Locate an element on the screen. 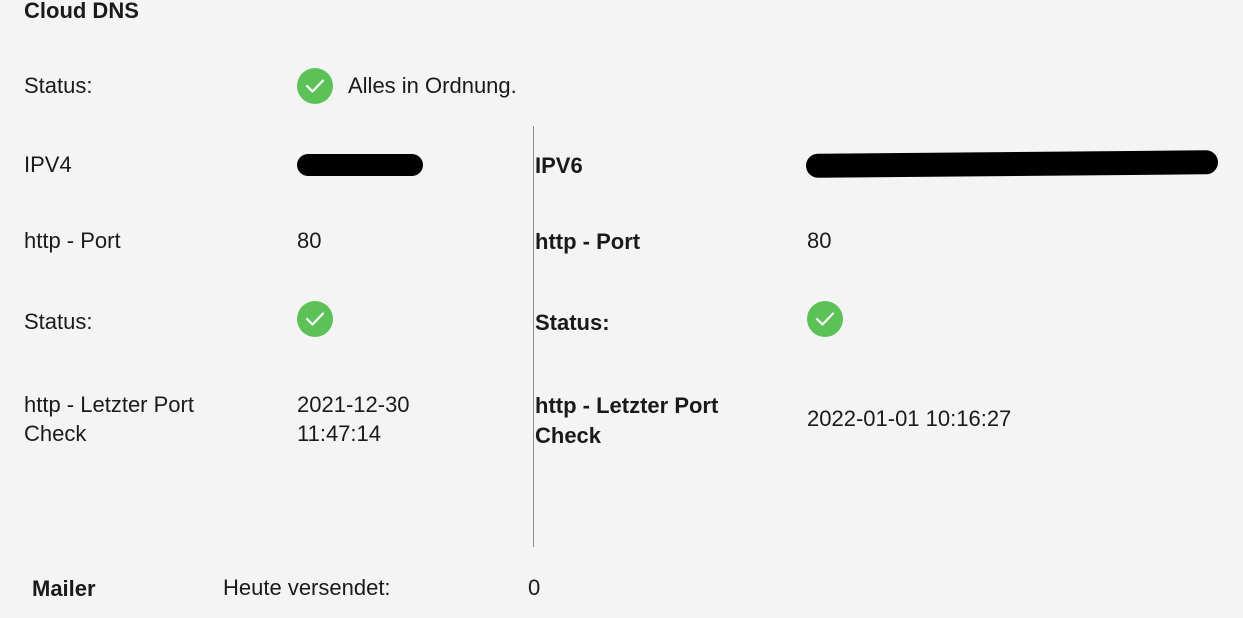 This screenshot has width=1243, height=618. column-divider is located at coordinates (533, 336).